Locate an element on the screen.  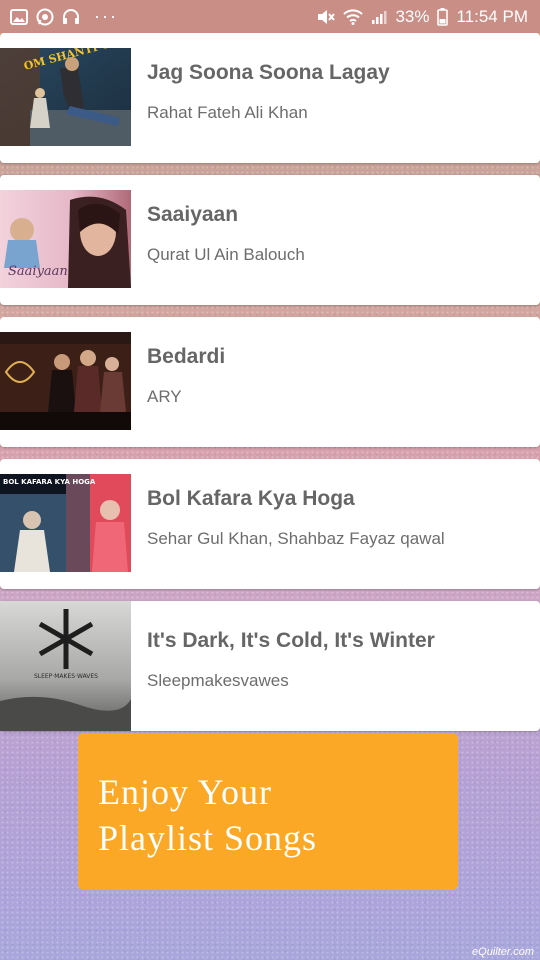
banner-text: Enjoy Your Playlist Songs is located at coordinates (208, 815).